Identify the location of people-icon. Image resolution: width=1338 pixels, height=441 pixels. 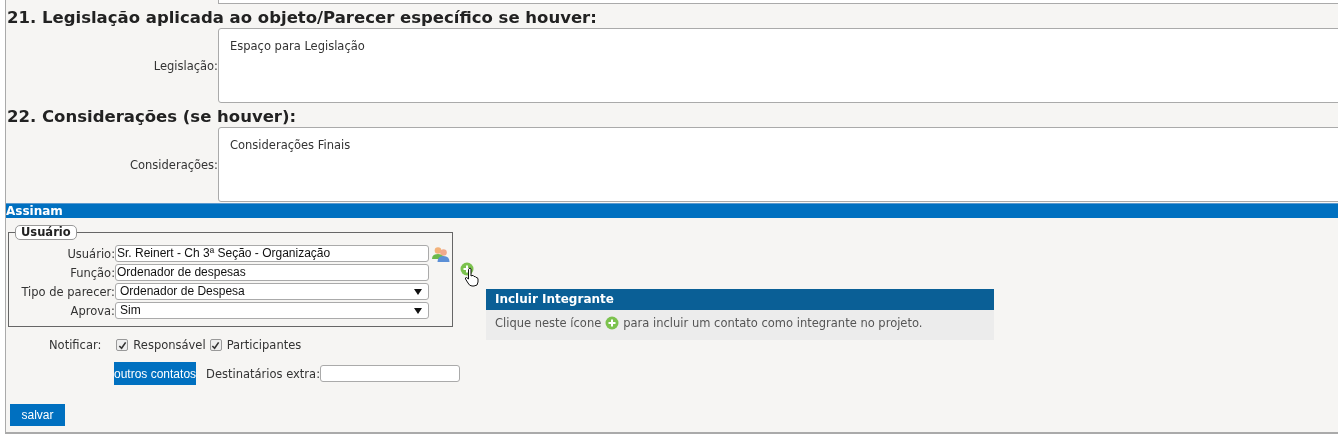
(441, 253).